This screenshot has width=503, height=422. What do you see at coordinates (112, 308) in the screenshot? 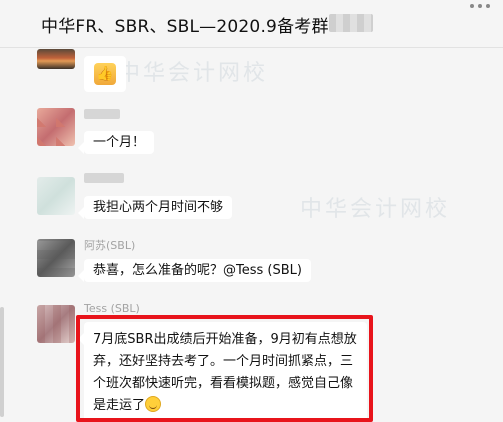
I see `sender-name: Tess (SBL)` at bounding box center [112, 308].